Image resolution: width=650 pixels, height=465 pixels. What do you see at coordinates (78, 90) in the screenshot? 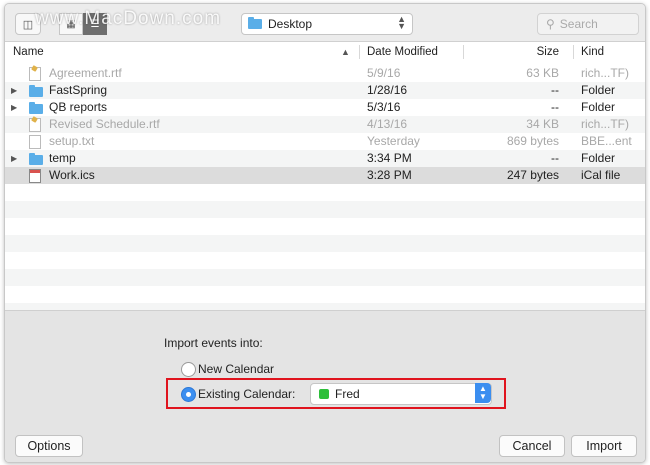
I see `file-name: FastSpring` at bounding box center [78, 90].